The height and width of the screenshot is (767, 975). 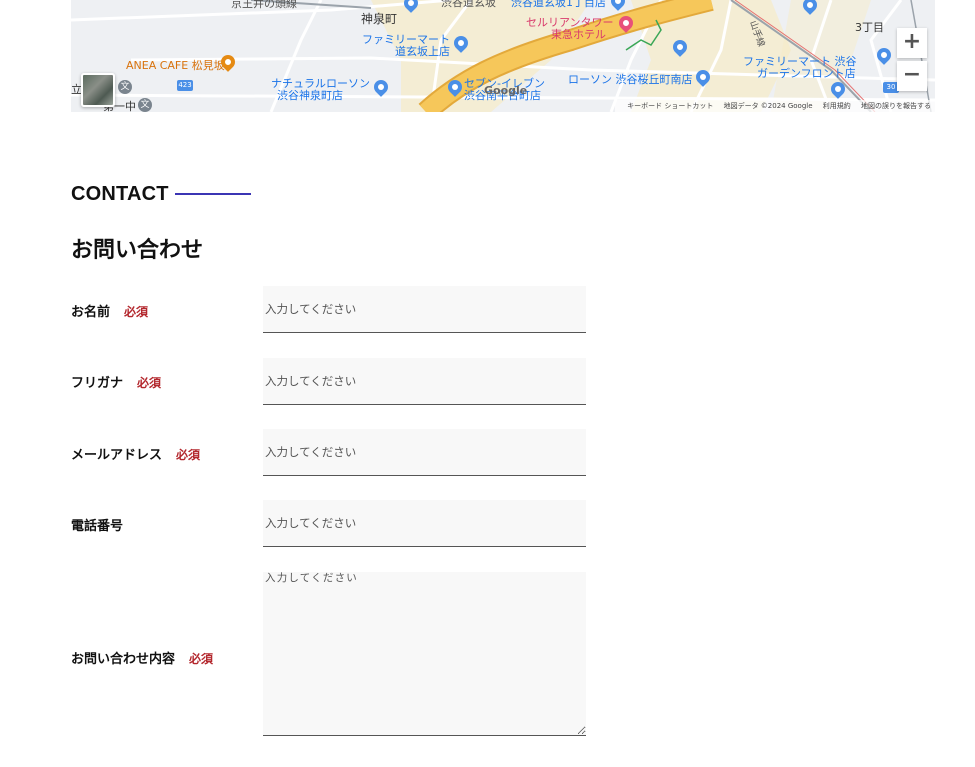 I want to click on map-data-text: 地図データ ©2024 Google, so click(x=768, y=106).